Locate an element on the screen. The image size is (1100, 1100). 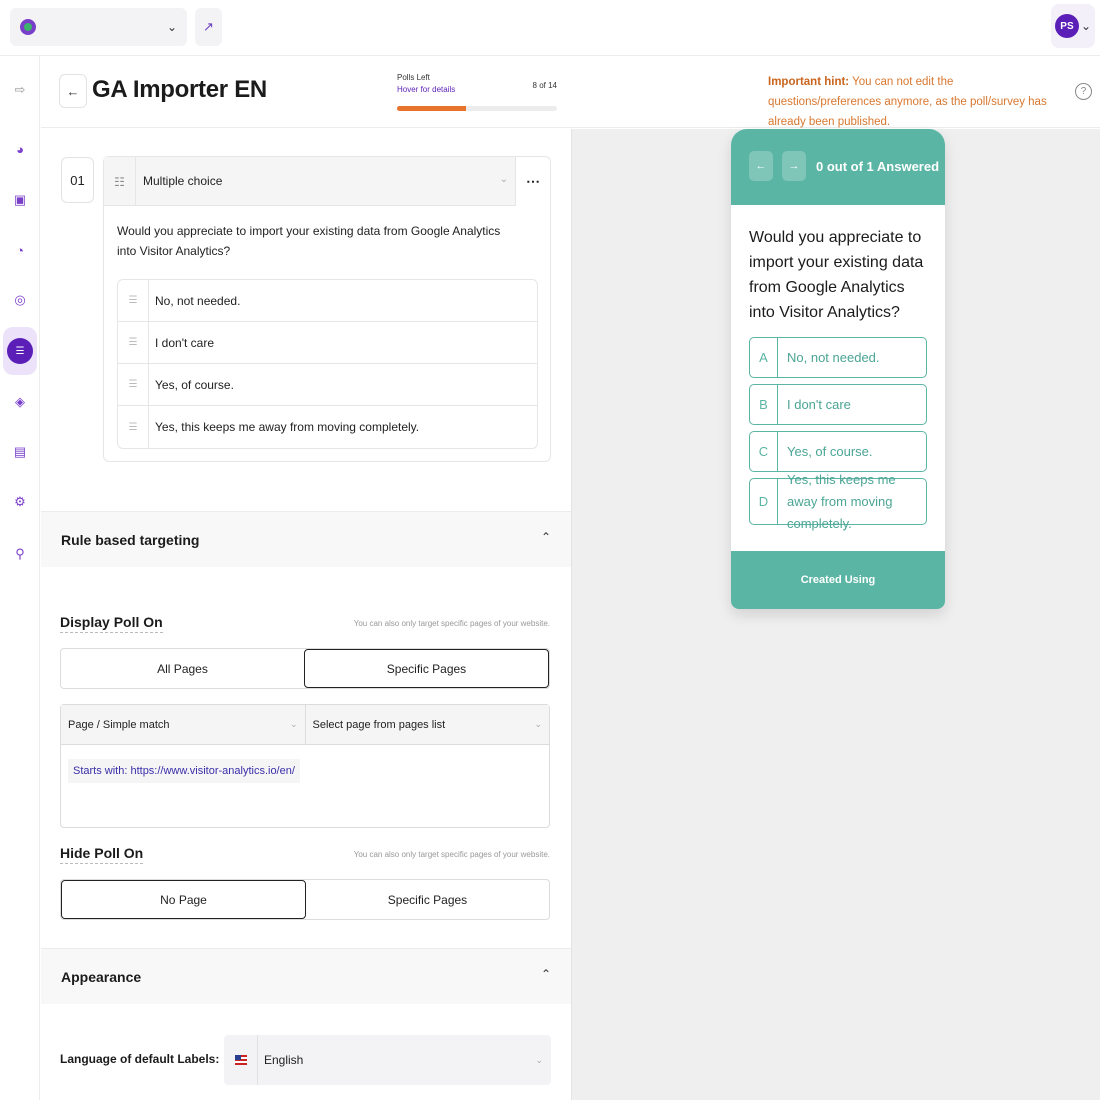
polls-count: 8 of 14 is located at coordinates (544, 85).